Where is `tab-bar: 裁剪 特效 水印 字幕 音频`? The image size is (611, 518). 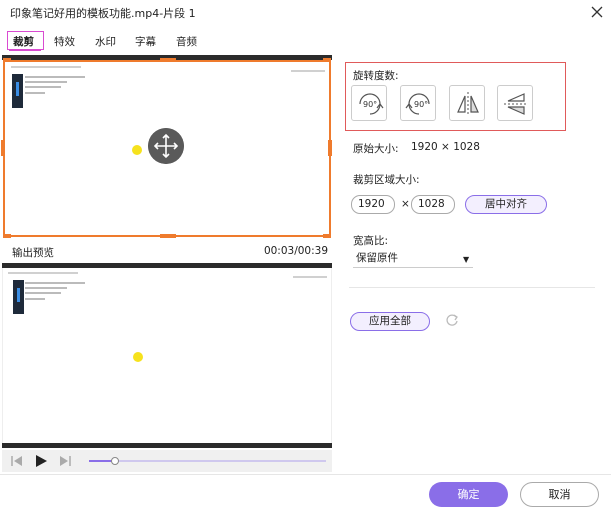
tab-bar: 裁剪 特效 水印 字幕 音频 is located at coordinates (305, 41).